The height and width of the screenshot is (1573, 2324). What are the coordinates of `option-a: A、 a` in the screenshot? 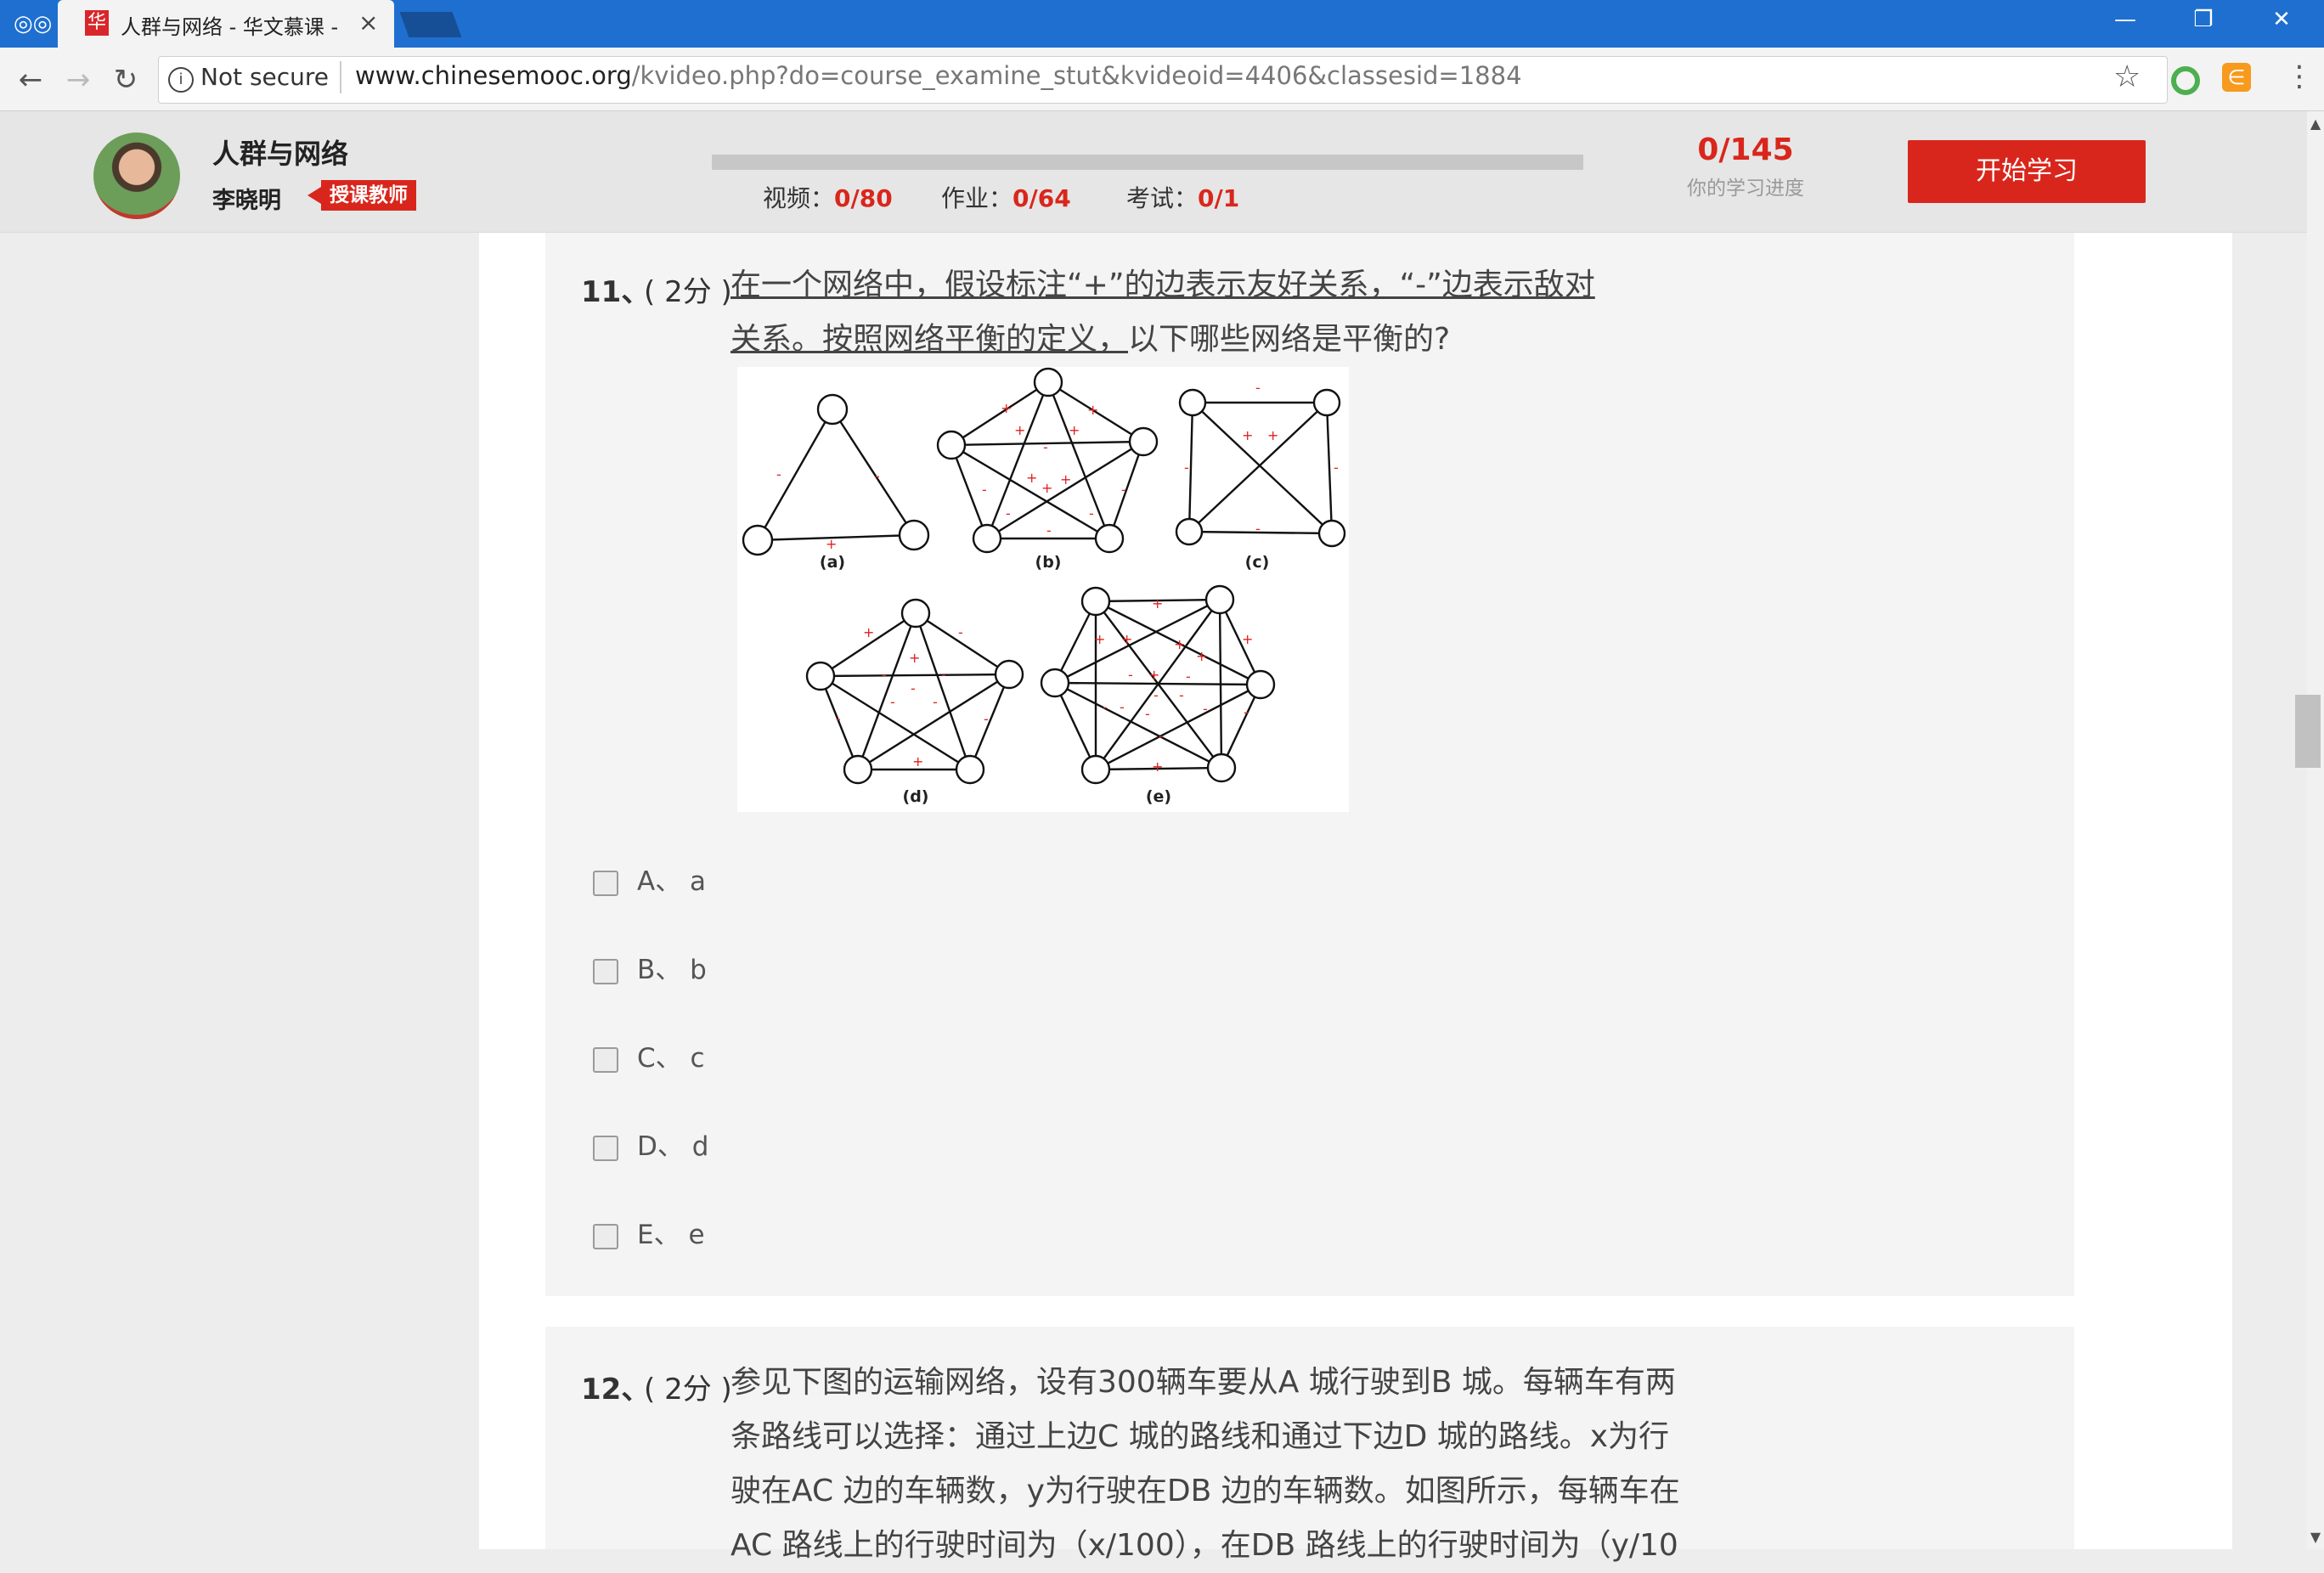 It's located at (649, 879).